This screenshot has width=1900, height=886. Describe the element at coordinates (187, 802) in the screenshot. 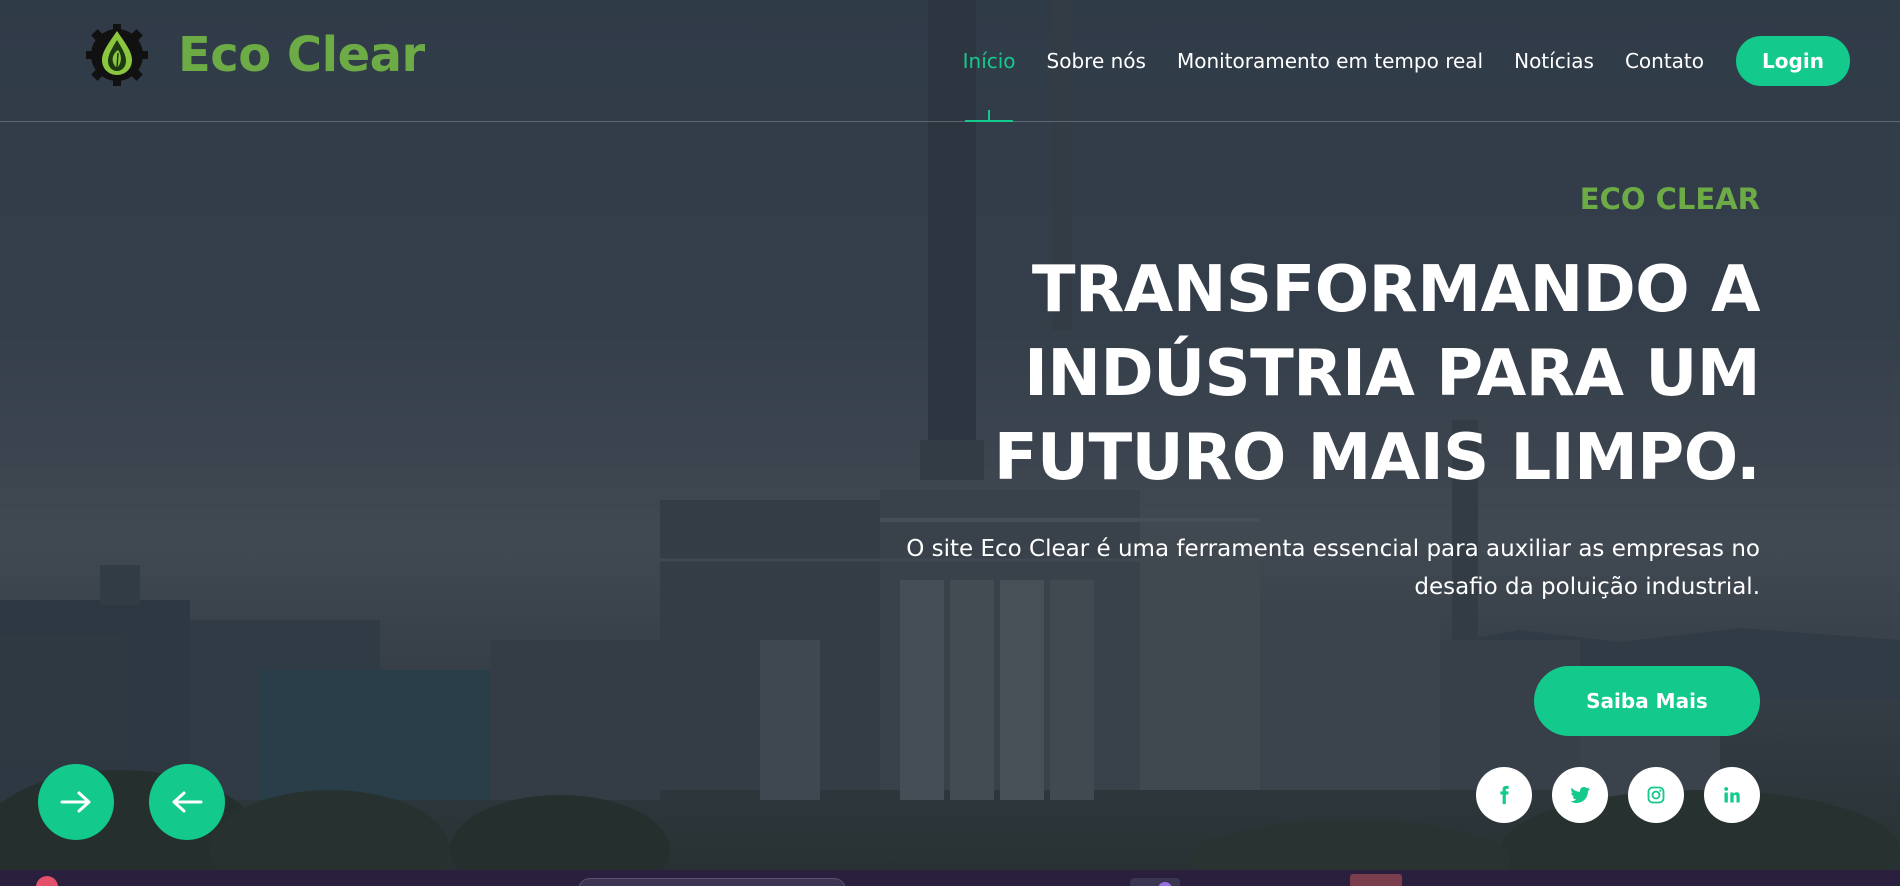

I see `arrow-left-icon` at that location.